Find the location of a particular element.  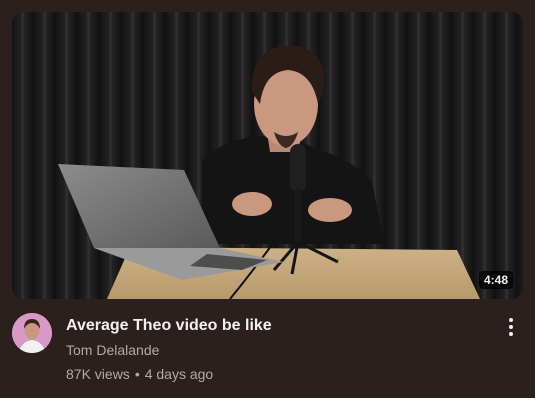

avatar-image is located at coordinates (32, 333).